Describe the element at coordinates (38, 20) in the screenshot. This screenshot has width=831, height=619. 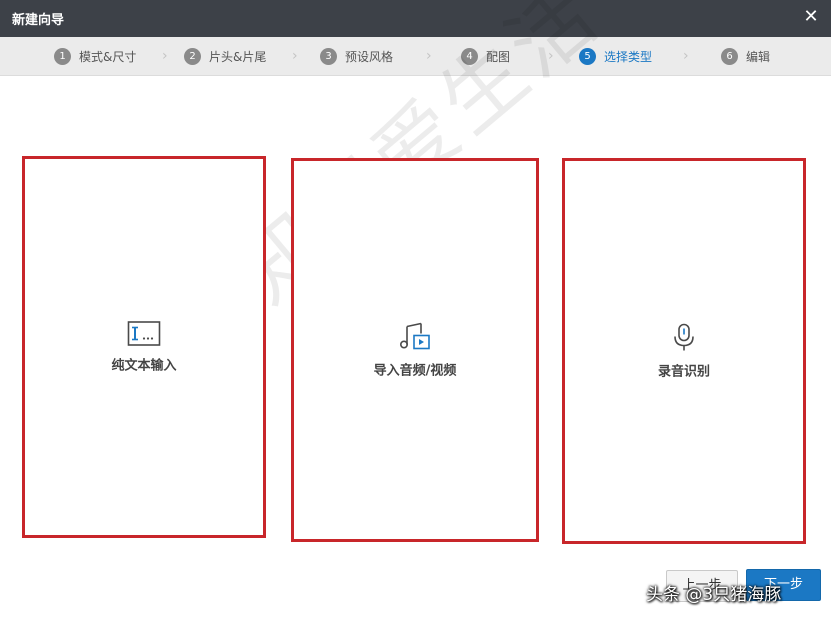
I see `window-title: 新建向导` at that location.